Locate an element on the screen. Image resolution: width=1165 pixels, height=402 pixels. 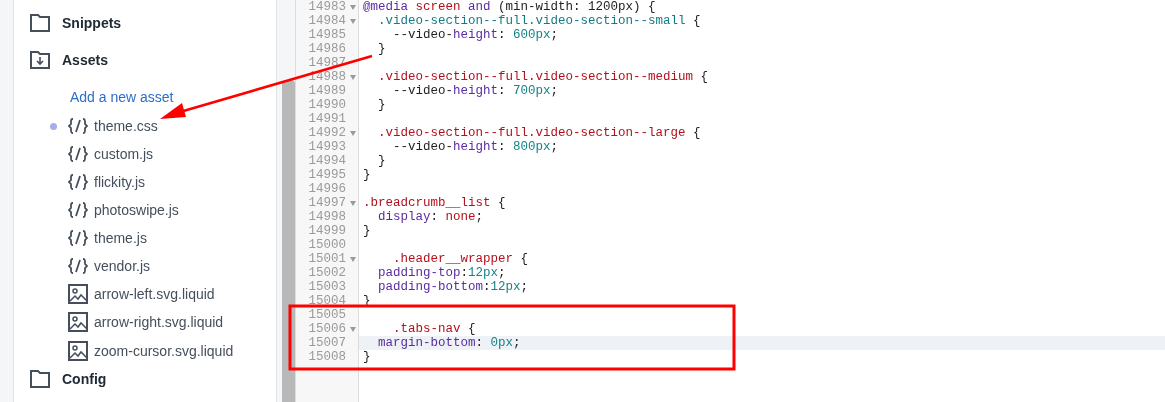
line-number: 15003 is located at coordinates (326, 287).